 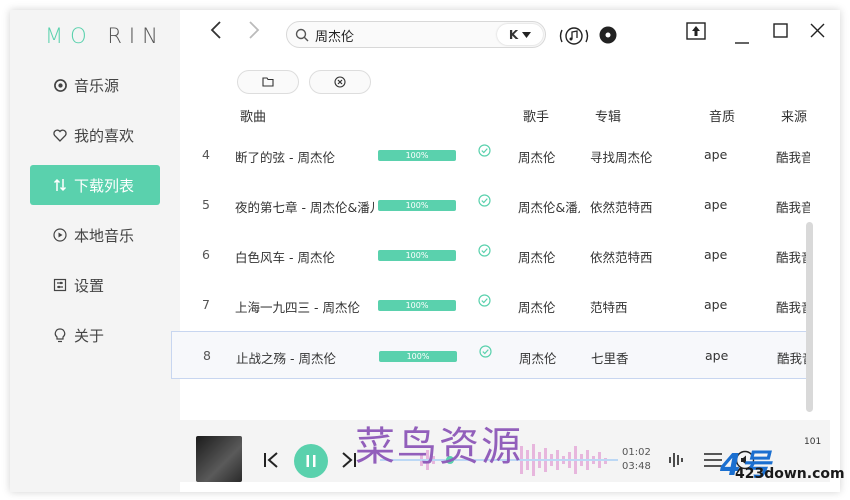 What do you see at coordinates (809, 317) in the screenshot?
I see `scrollbar` at bounding box center [809, 317].